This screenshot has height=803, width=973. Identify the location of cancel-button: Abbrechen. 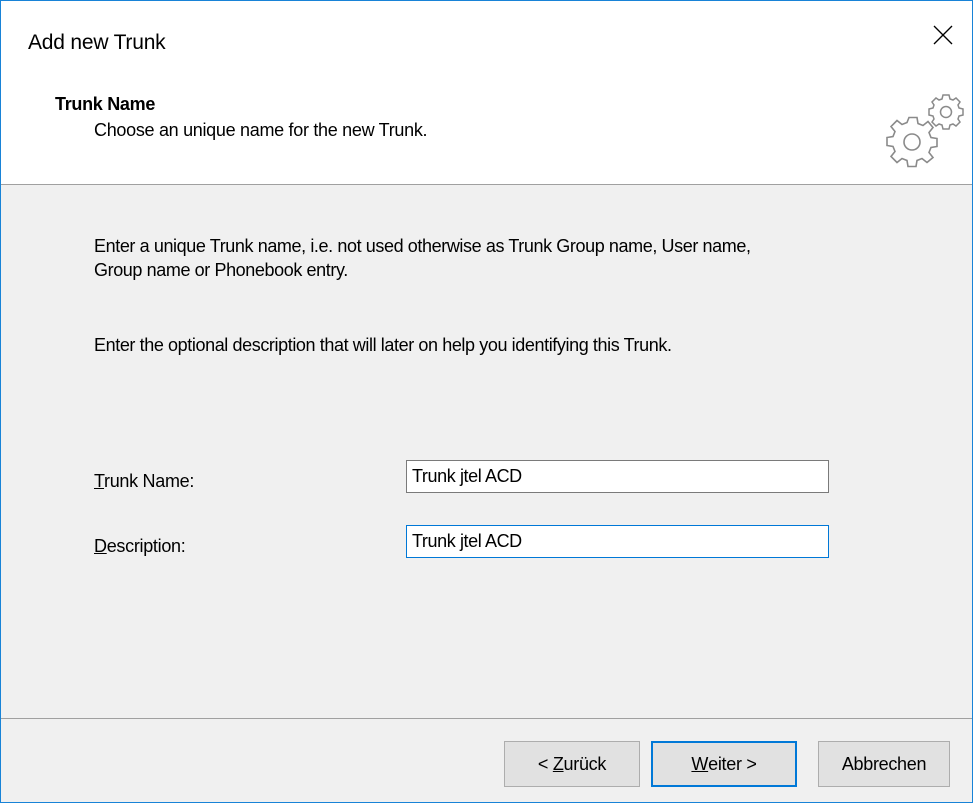
(884, 764).